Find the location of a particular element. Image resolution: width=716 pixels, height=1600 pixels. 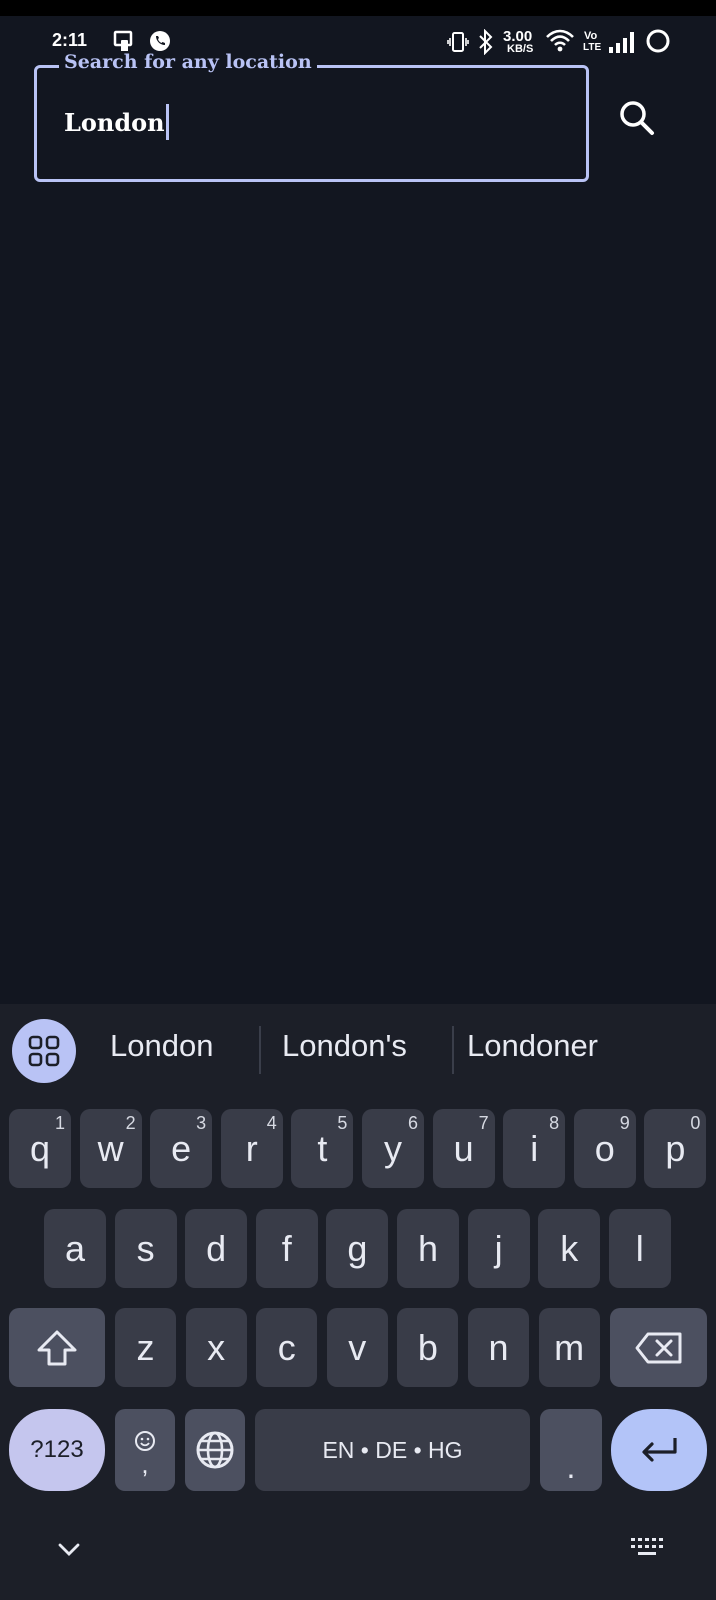

key-i: i8 is located at coordinates (534, 1148).